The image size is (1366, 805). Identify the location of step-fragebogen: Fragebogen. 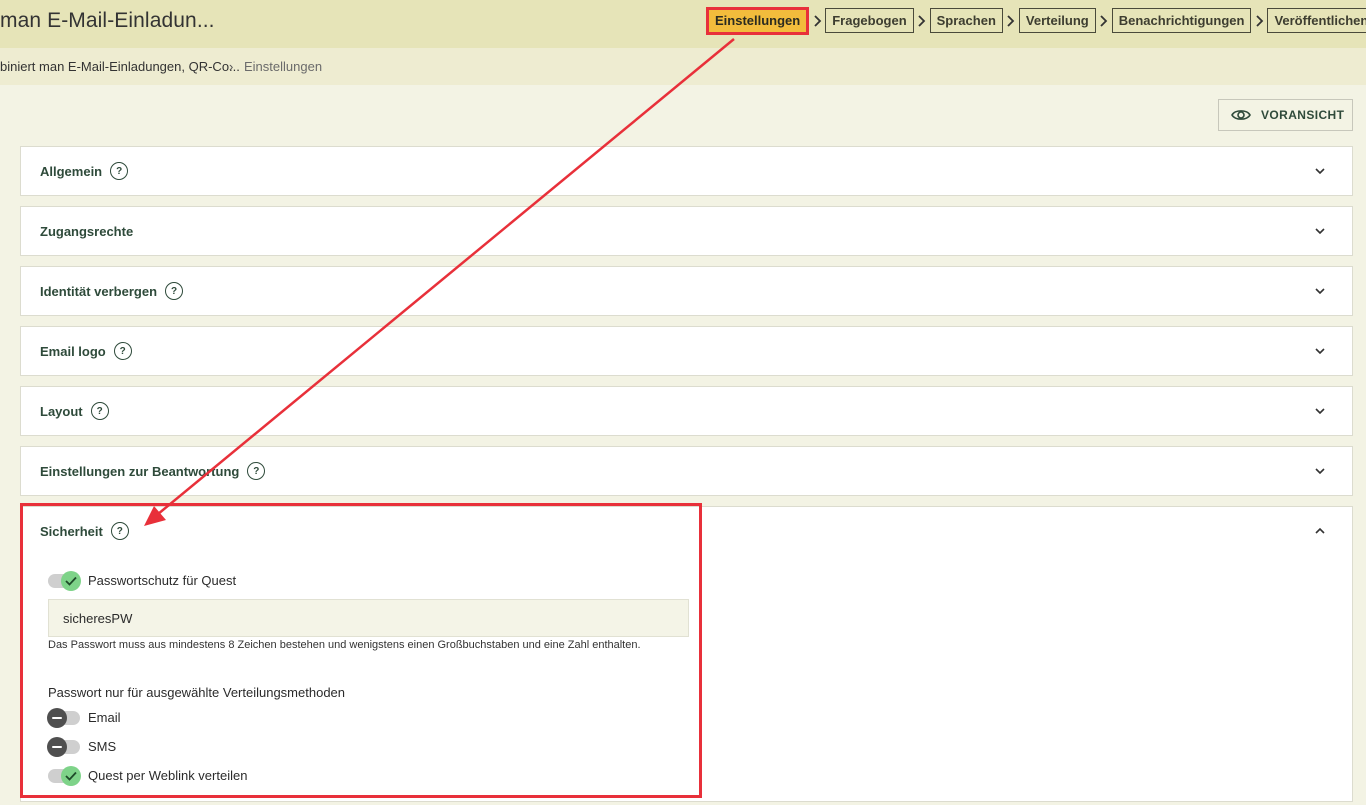
(869, 20).